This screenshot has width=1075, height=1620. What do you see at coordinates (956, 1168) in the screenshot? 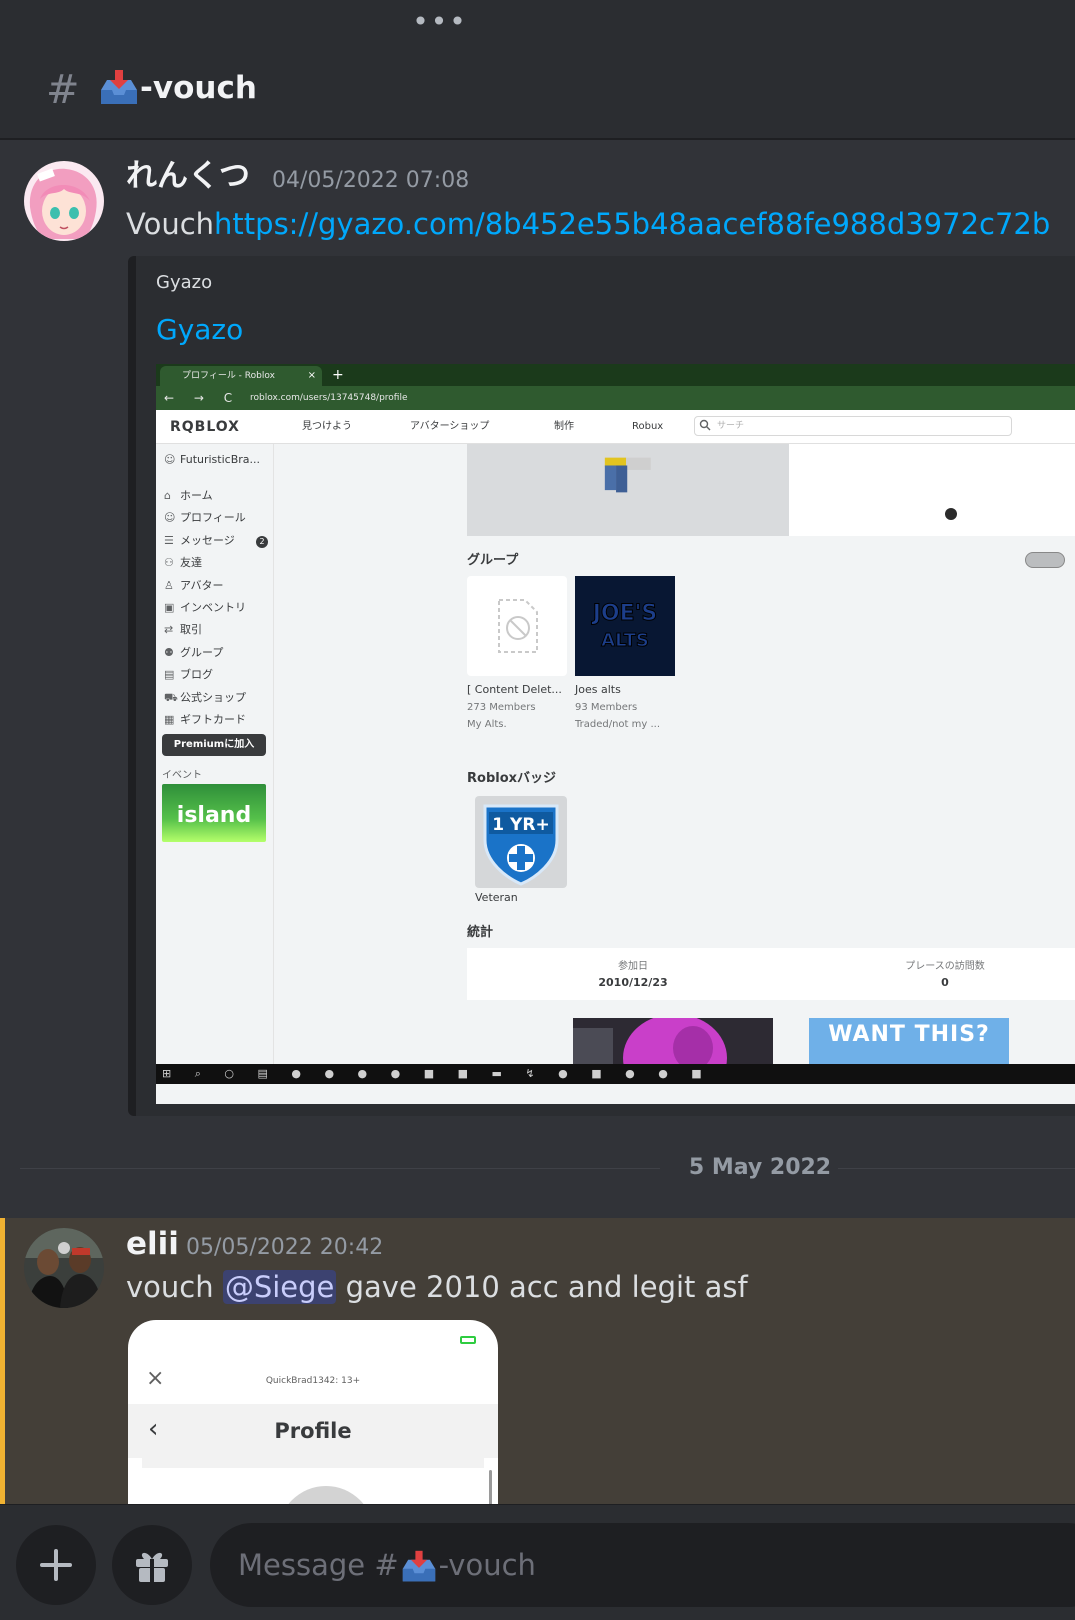
I see `date-divider-line` at bounding box center [956, 1168].